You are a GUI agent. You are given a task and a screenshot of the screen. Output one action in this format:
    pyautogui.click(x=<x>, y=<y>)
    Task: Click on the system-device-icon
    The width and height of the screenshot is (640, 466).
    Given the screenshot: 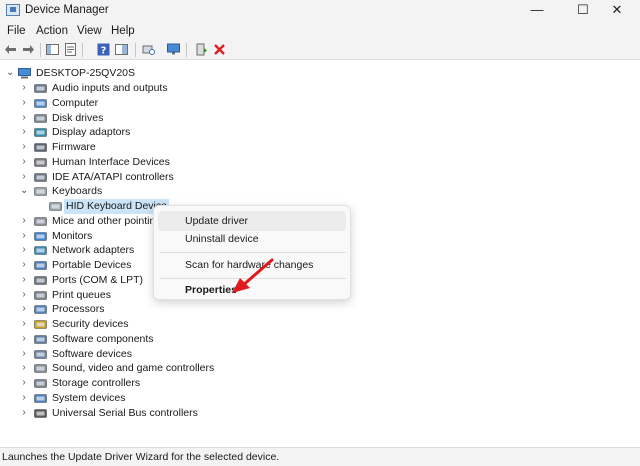 What is the action you would take?
    pyautogui.click(x=40, y=398)
    